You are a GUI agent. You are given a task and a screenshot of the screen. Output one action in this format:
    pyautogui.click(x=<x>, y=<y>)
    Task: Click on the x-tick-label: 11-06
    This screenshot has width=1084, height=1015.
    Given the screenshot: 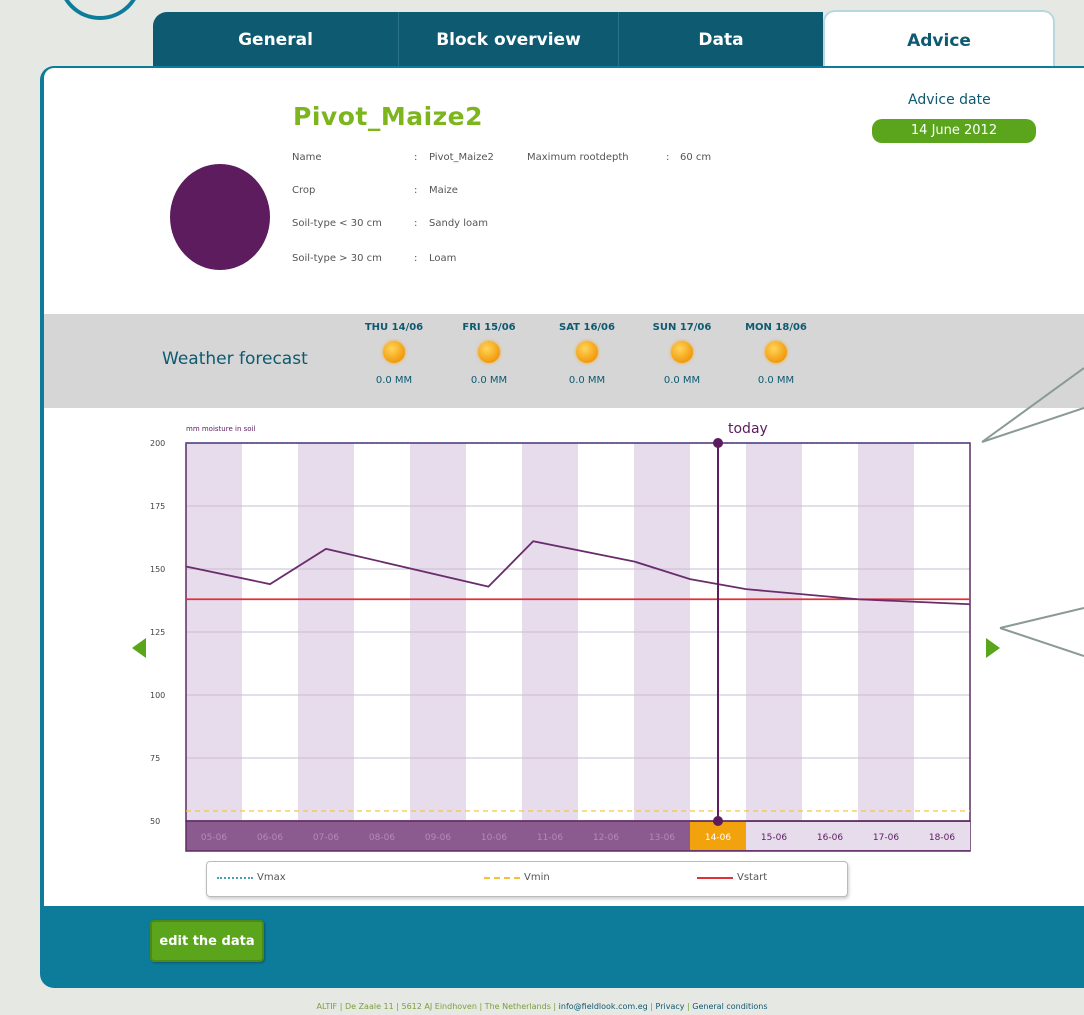 What is the action you would take?
    pyautogui.click(x=550, y=838)
    